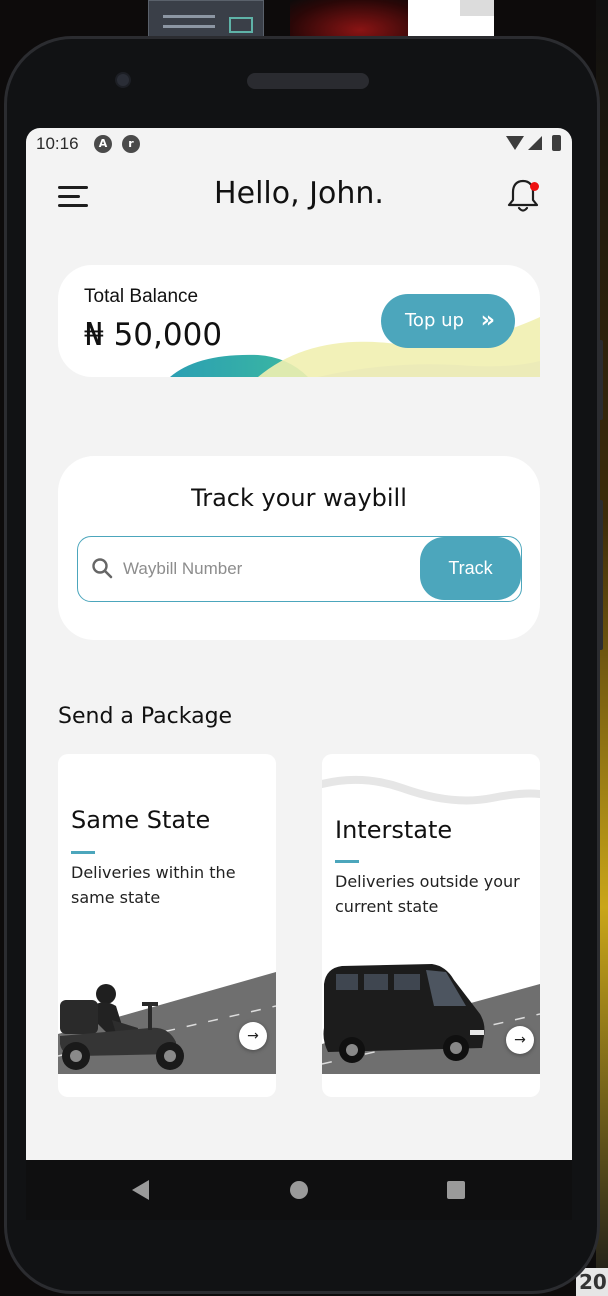  I want to click on desktop-document-fold, so click(477, 8).